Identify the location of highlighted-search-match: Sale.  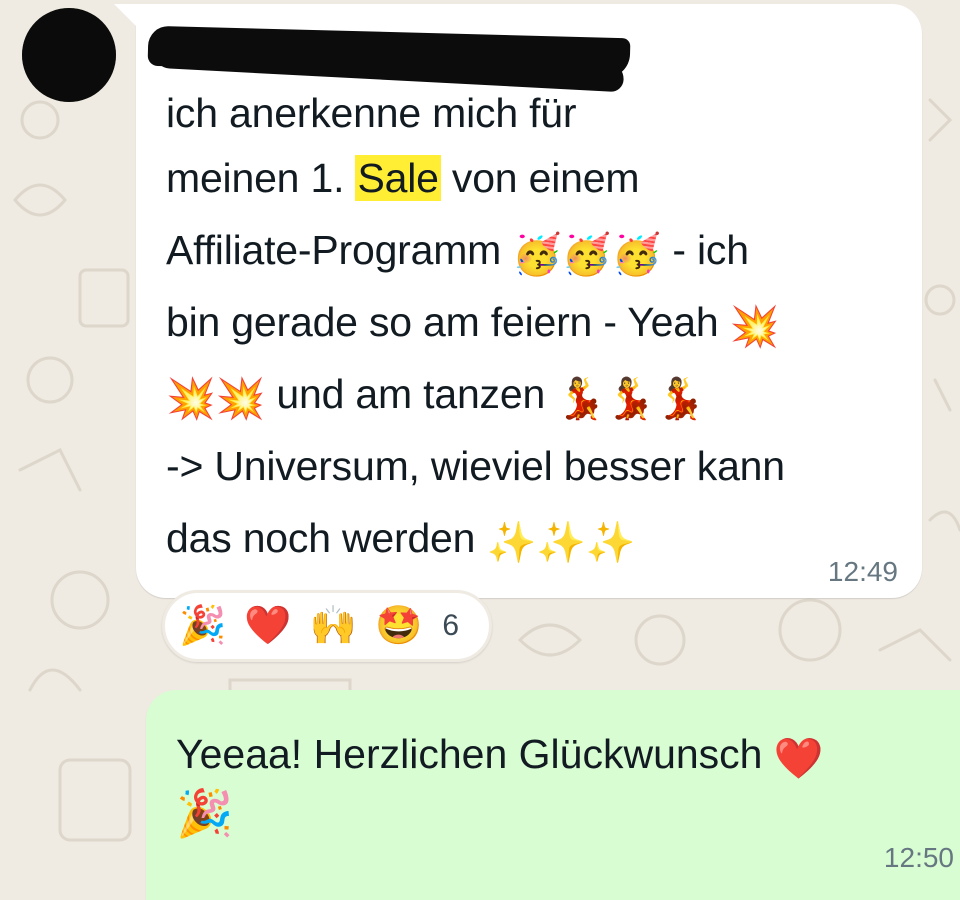
(398, 178).